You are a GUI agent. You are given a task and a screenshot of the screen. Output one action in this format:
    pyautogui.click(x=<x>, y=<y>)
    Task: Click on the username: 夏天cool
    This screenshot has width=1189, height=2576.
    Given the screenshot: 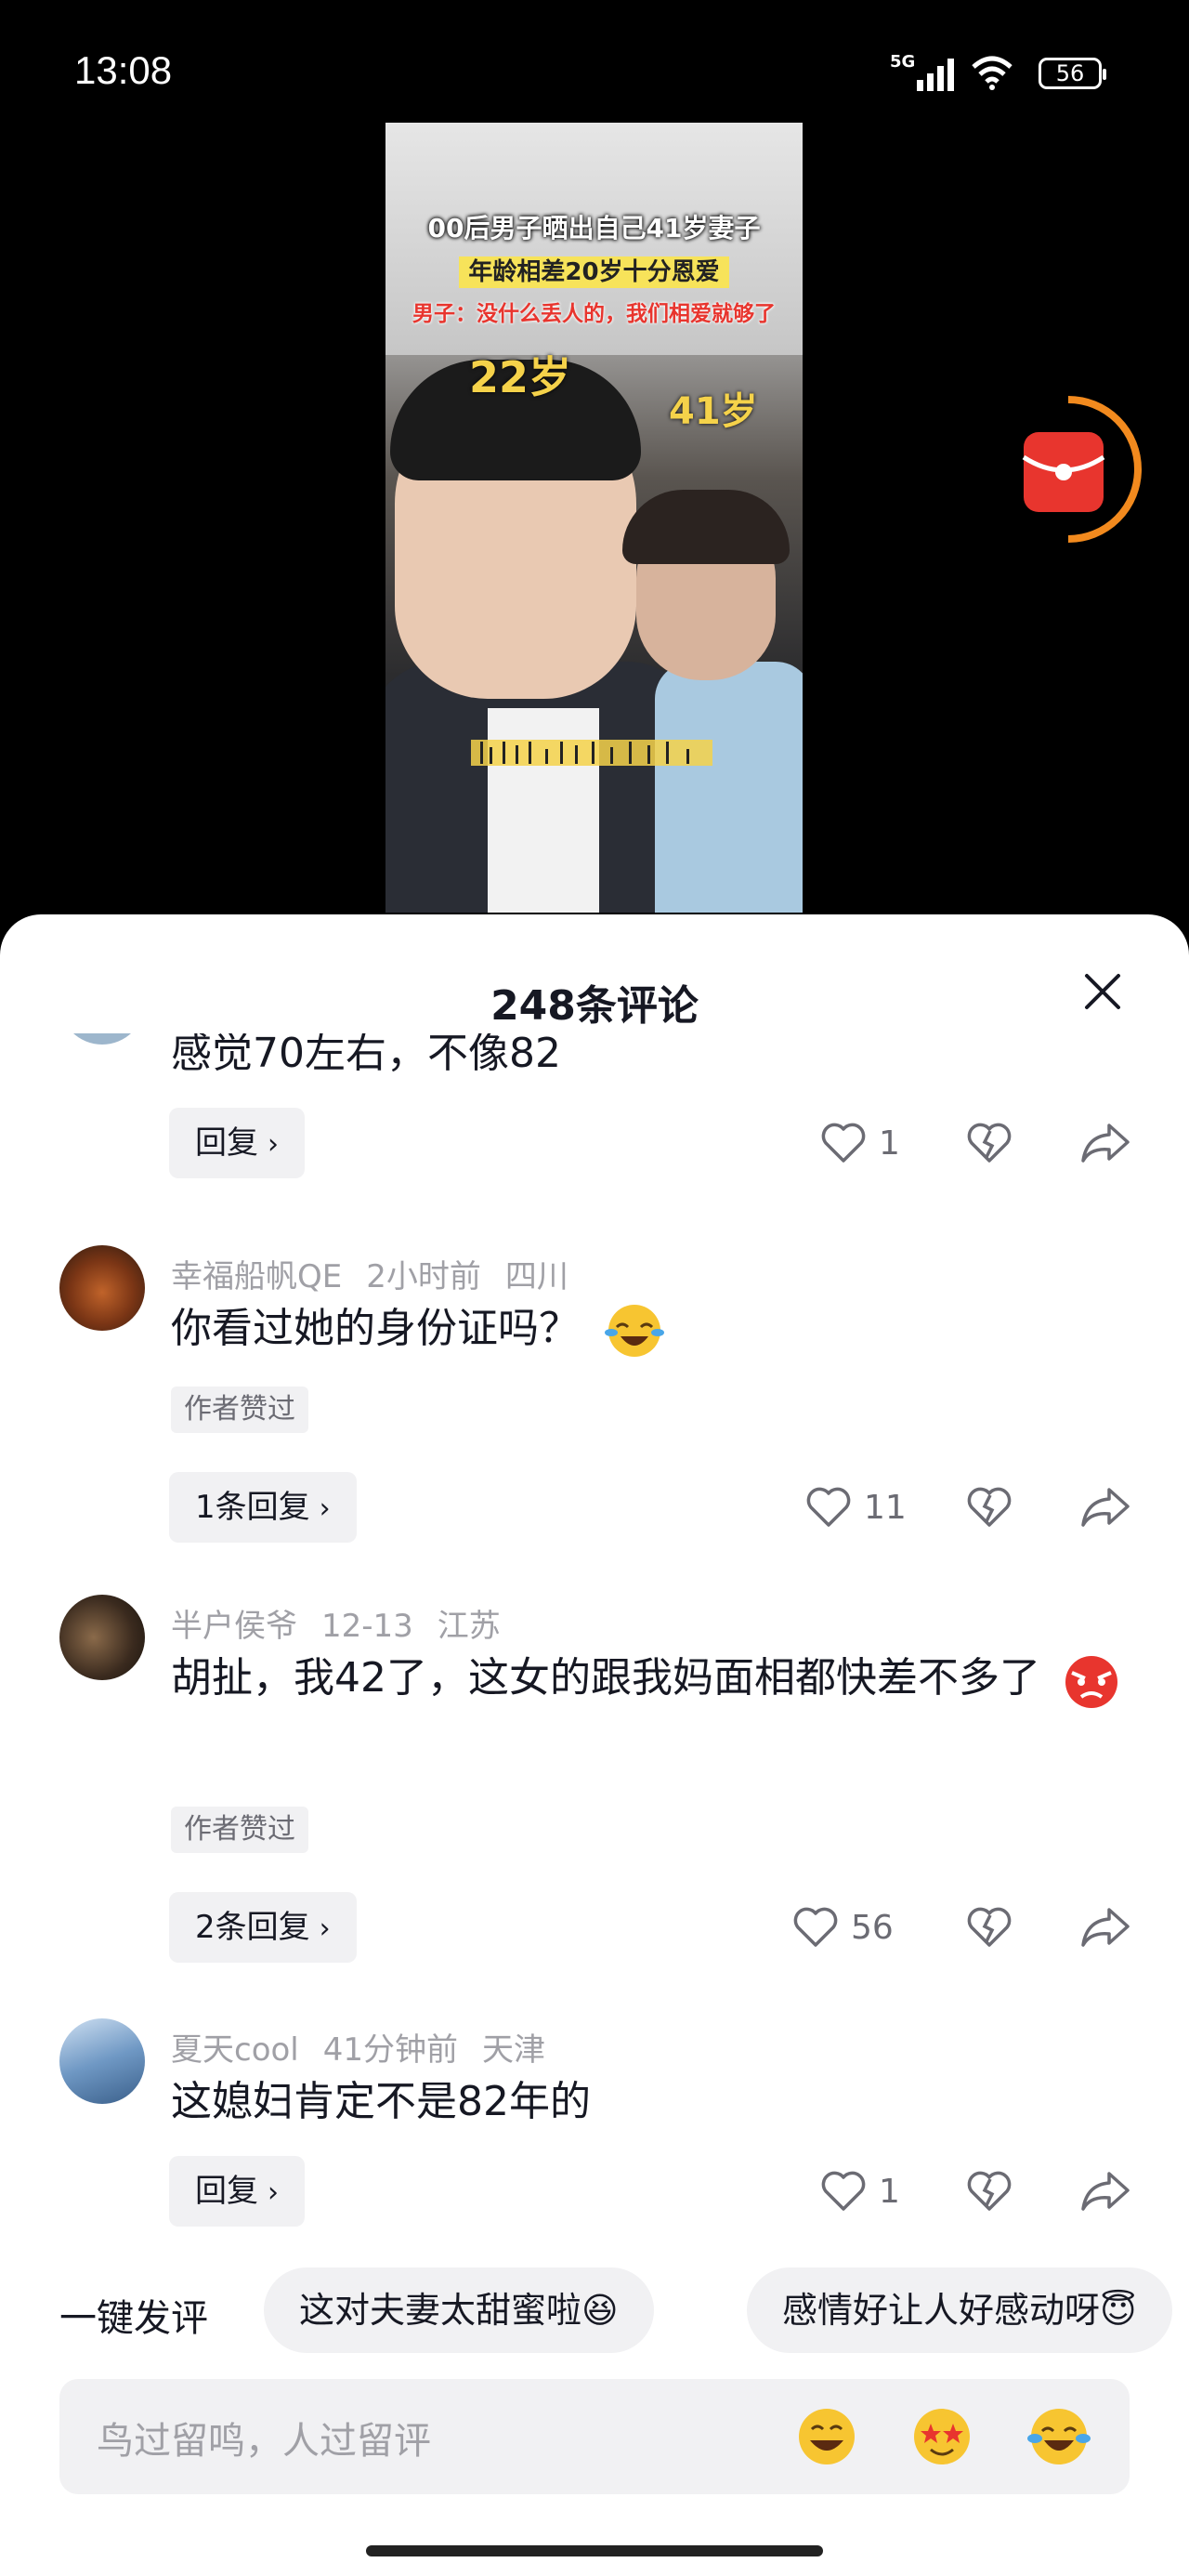 What is the action you would take?
    pyautogui.click(x=235, y=2050)
    